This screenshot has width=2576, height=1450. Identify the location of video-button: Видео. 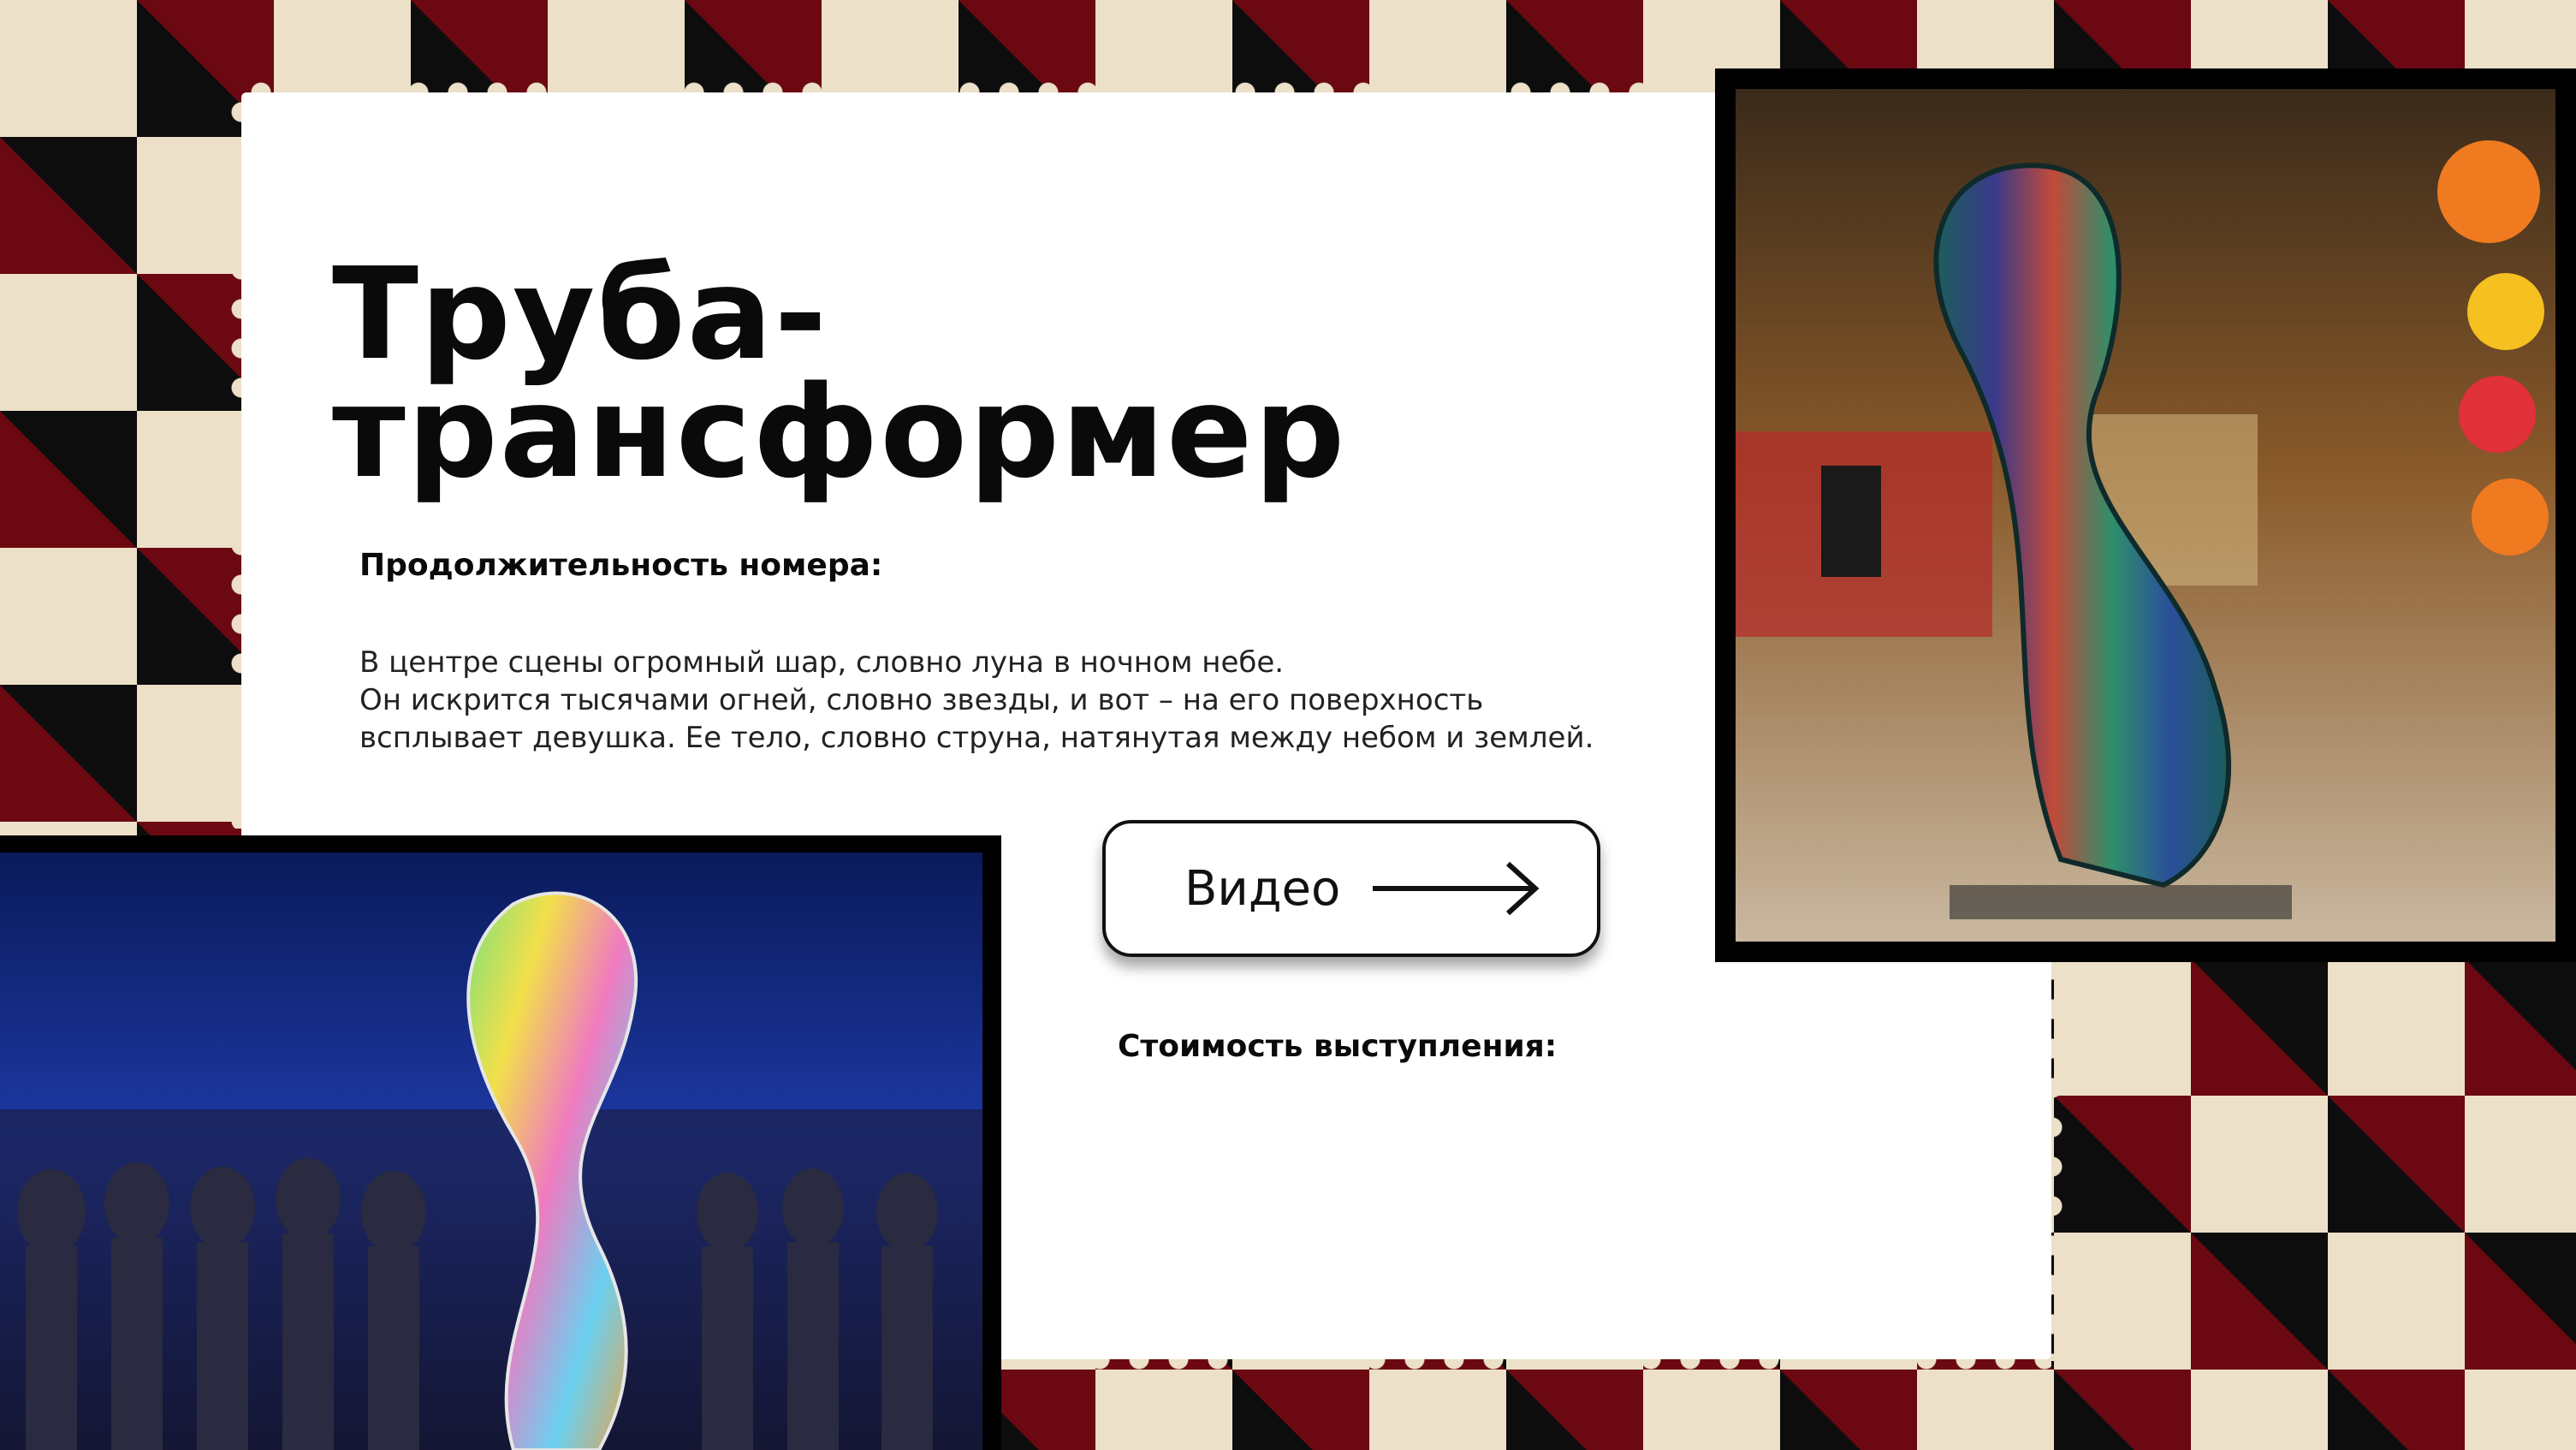
(1351, 888).